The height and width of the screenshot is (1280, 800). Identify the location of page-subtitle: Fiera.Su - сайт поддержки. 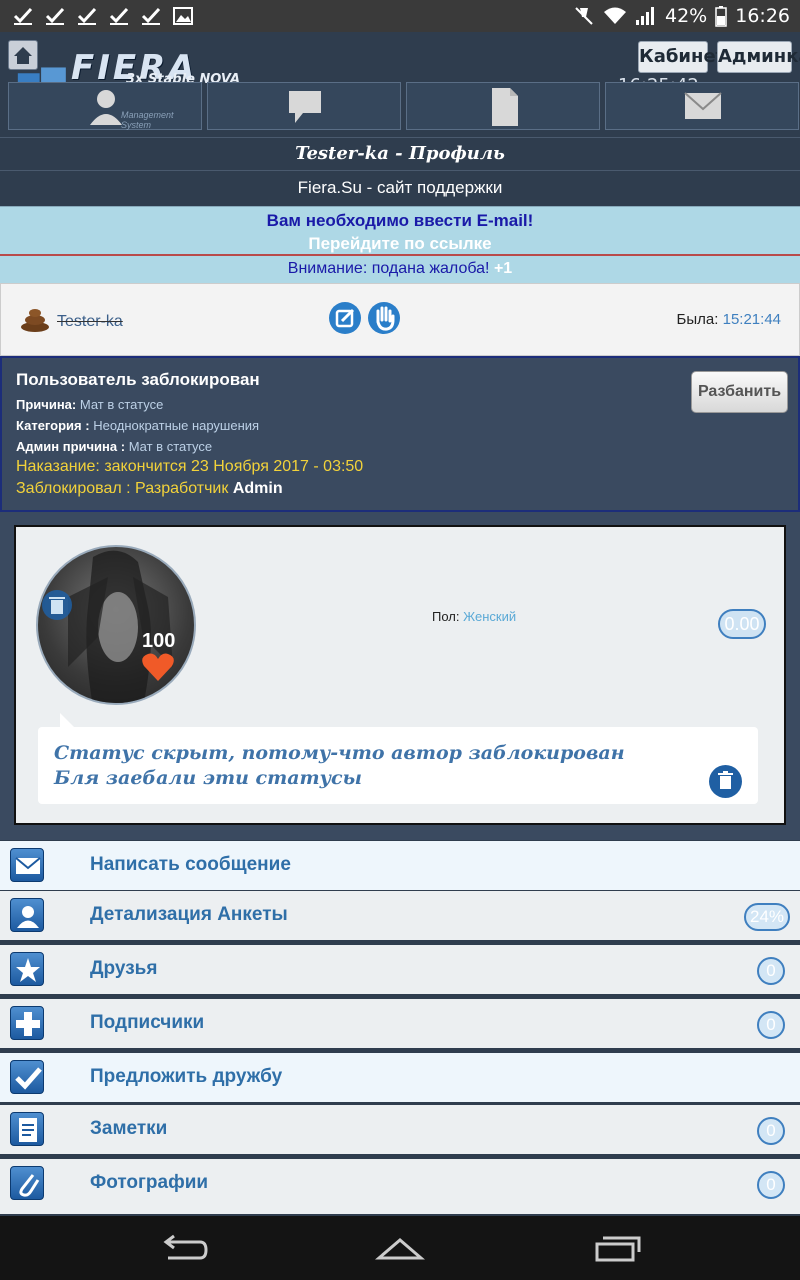
(400, 188).